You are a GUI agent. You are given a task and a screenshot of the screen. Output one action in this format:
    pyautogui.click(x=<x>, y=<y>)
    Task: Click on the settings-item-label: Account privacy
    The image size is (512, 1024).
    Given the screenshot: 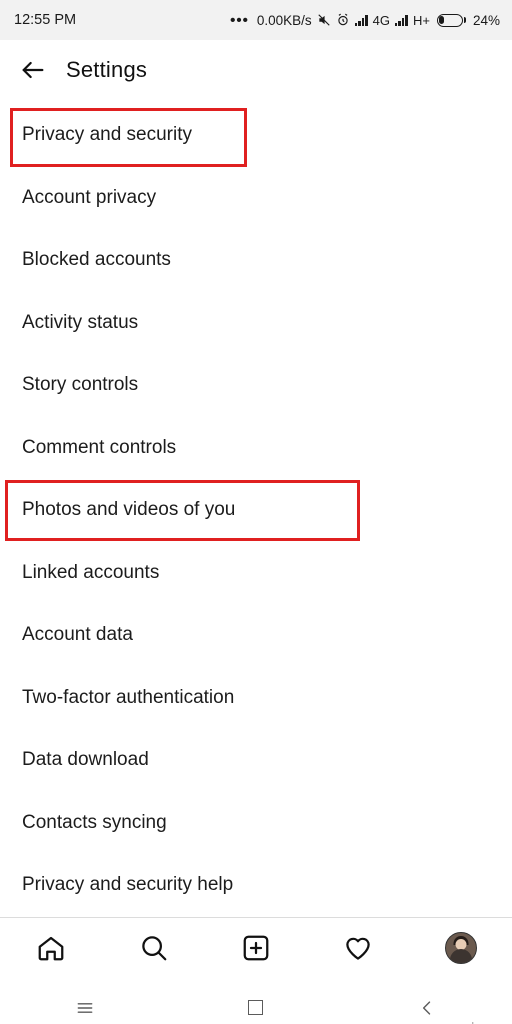 What is the action you would take?
    pyautogui.click(x=89, y=197)
    